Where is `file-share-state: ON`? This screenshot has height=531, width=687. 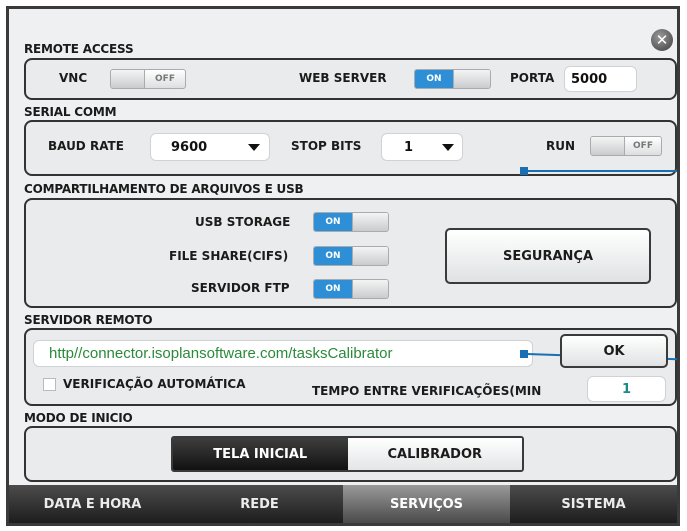 file-share-state: ON is located at coordinates (333, 256).